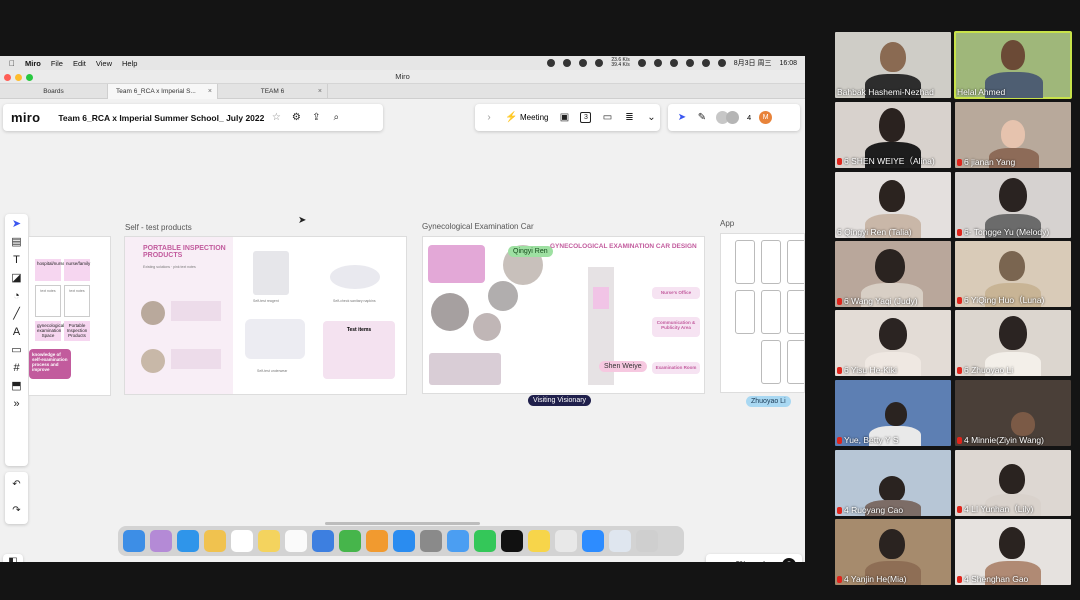  What do you see at coordinates (17, 368) in the screenshot?
I see `frame-icon: #` at bounding box center [17, 368].